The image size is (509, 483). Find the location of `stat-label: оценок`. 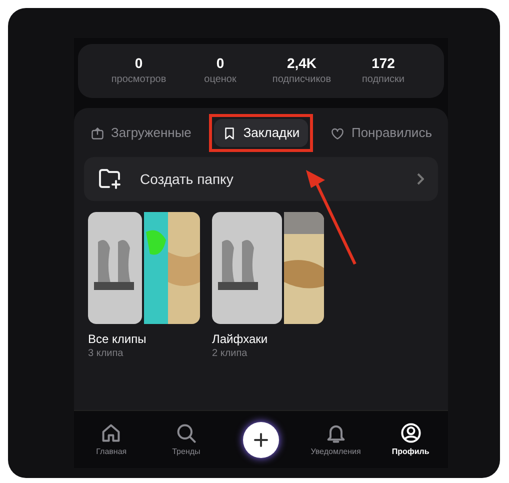

stat-label: оценок is located at coordinates (220, 80).